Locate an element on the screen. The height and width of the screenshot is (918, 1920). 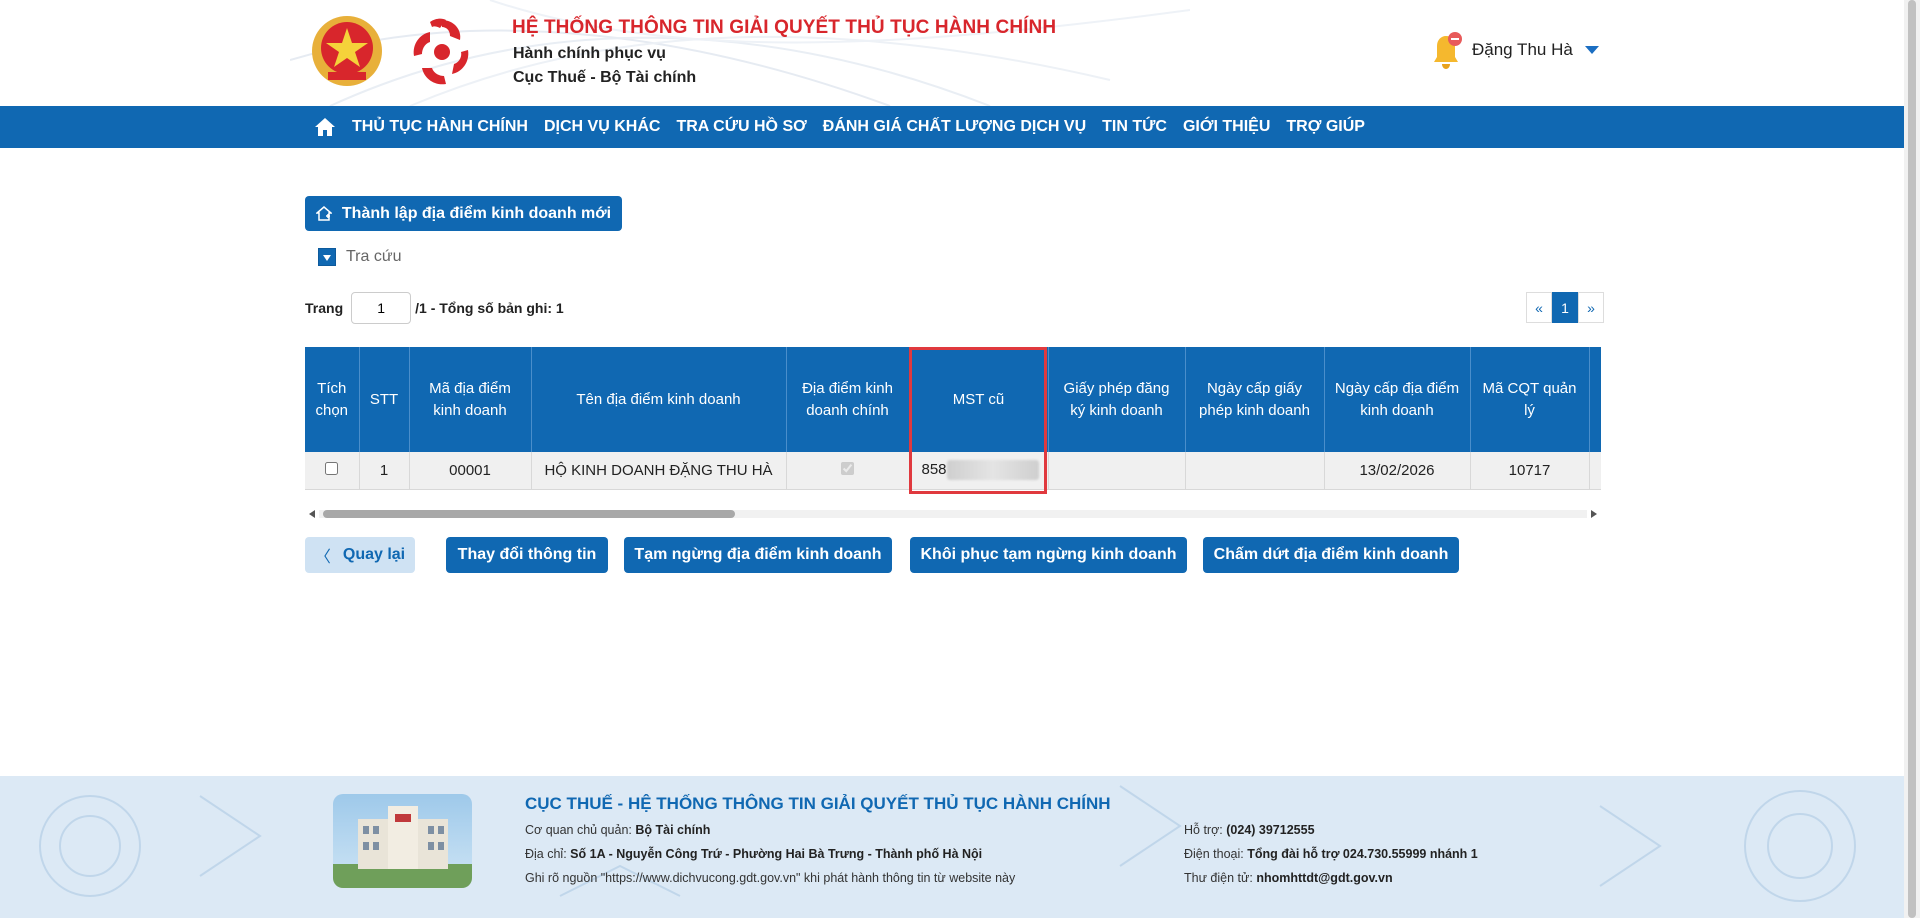
page-label: Trang is located at coordinates (324, 308).